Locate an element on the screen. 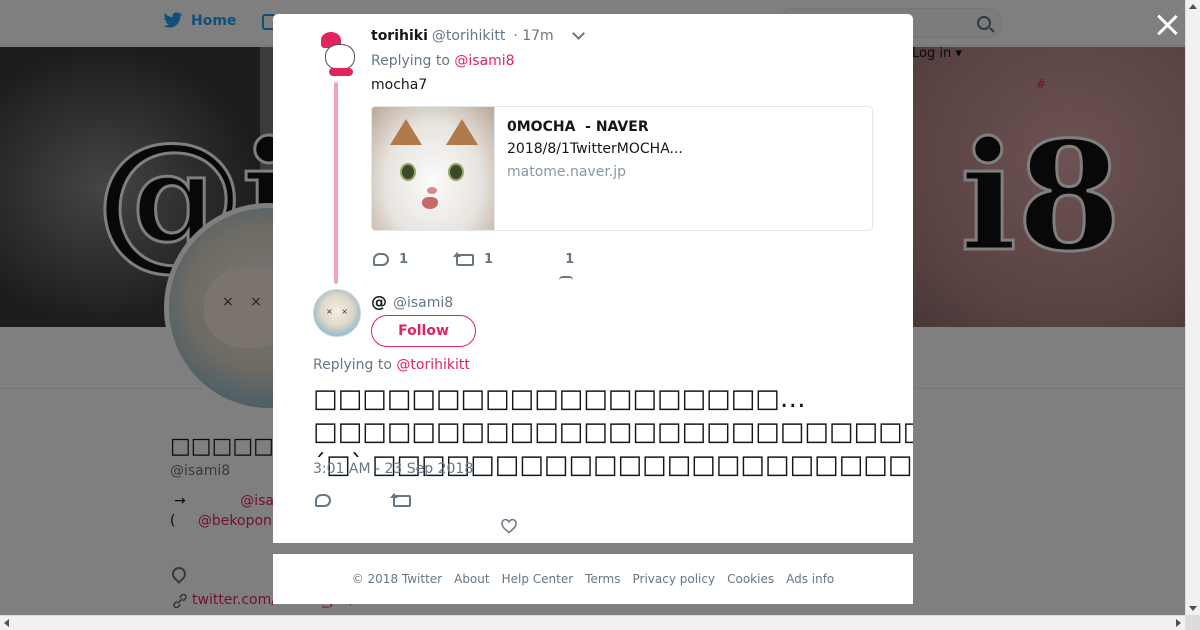 This screenshot has height=630, width=1200. cat-eye-right is located at coordinates (456, 172).